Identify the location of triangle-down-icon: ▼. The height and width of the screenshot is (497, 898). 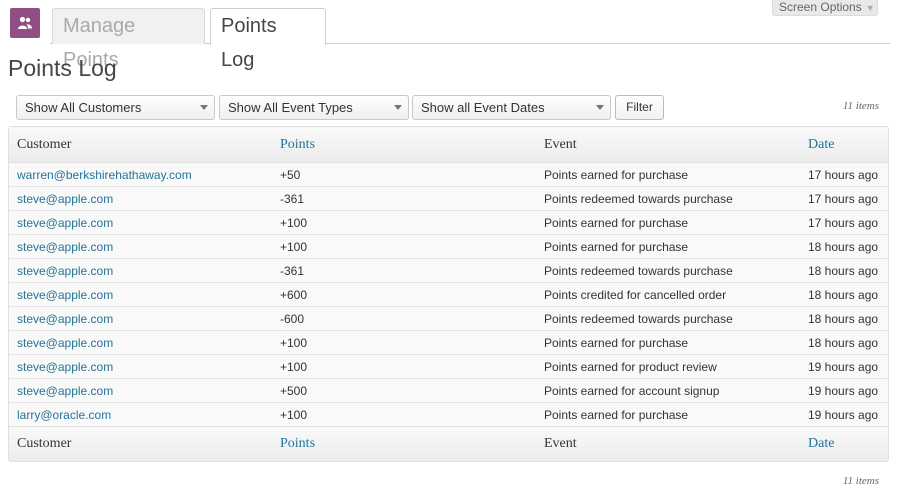
(870, 8).